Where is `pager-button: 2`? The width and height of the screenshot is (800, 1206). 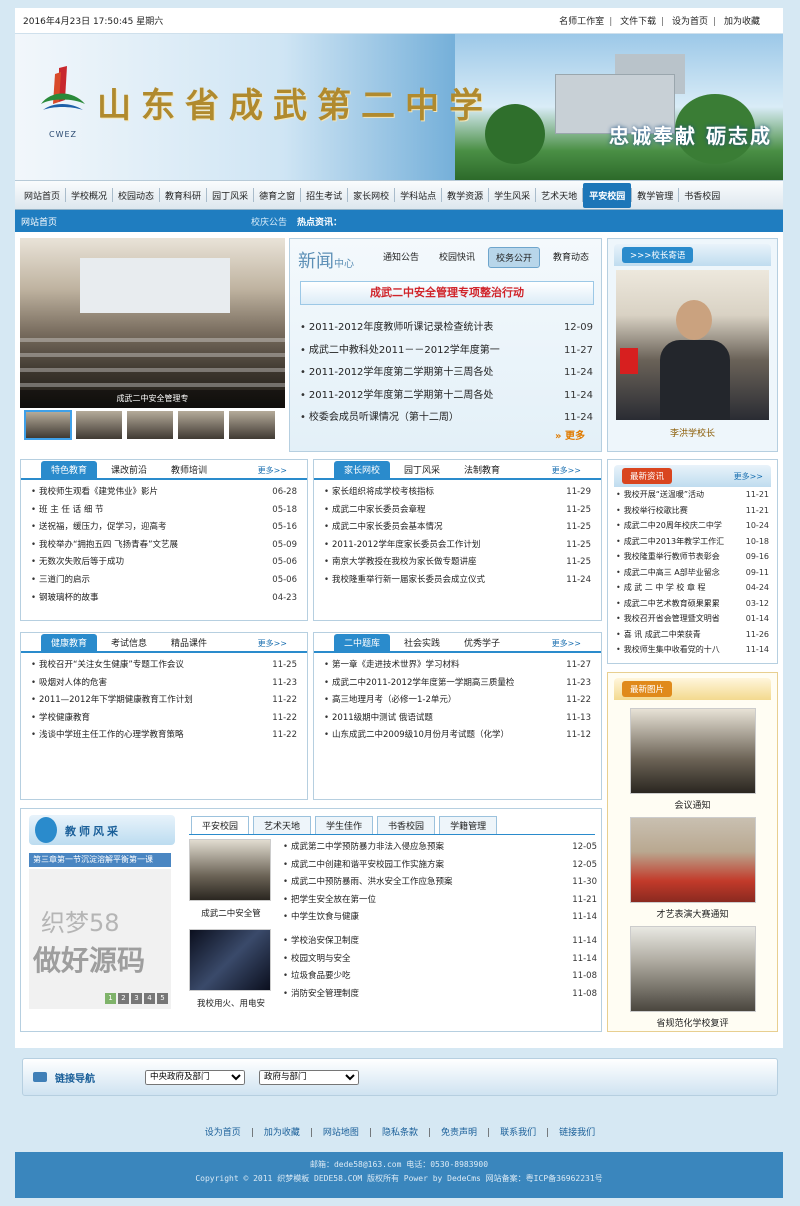 pager-button: 2 is located at coordinates (123, 998).